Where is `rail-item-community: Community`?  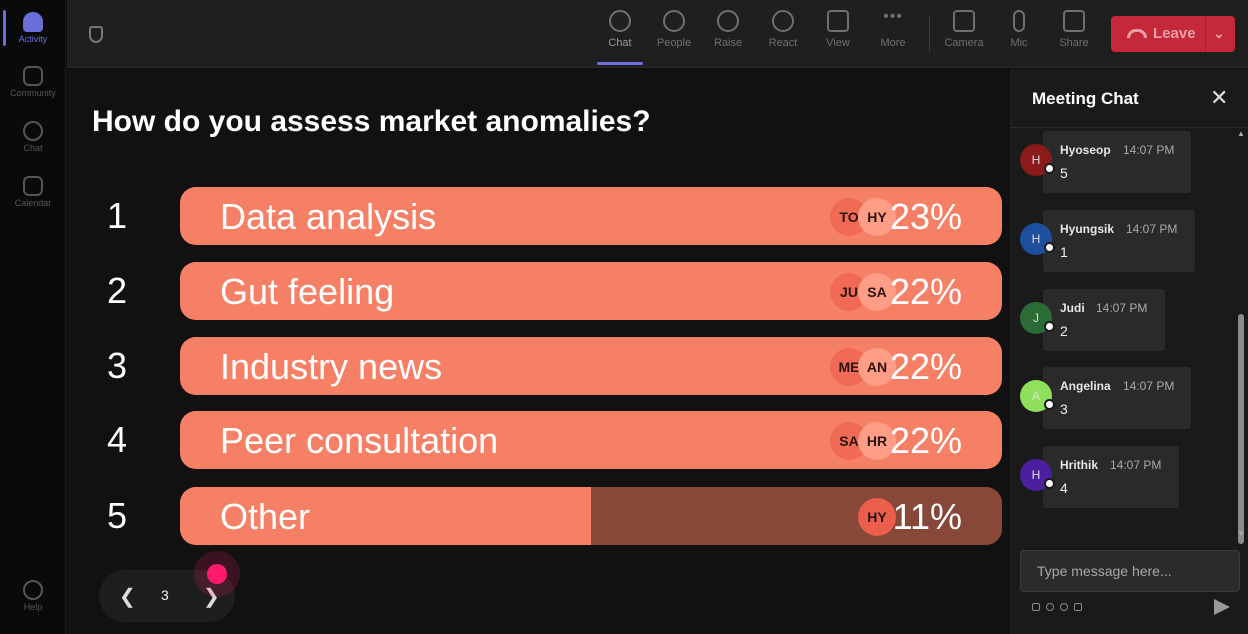
rail-item-community: Community is located at coordinates (33, 82).